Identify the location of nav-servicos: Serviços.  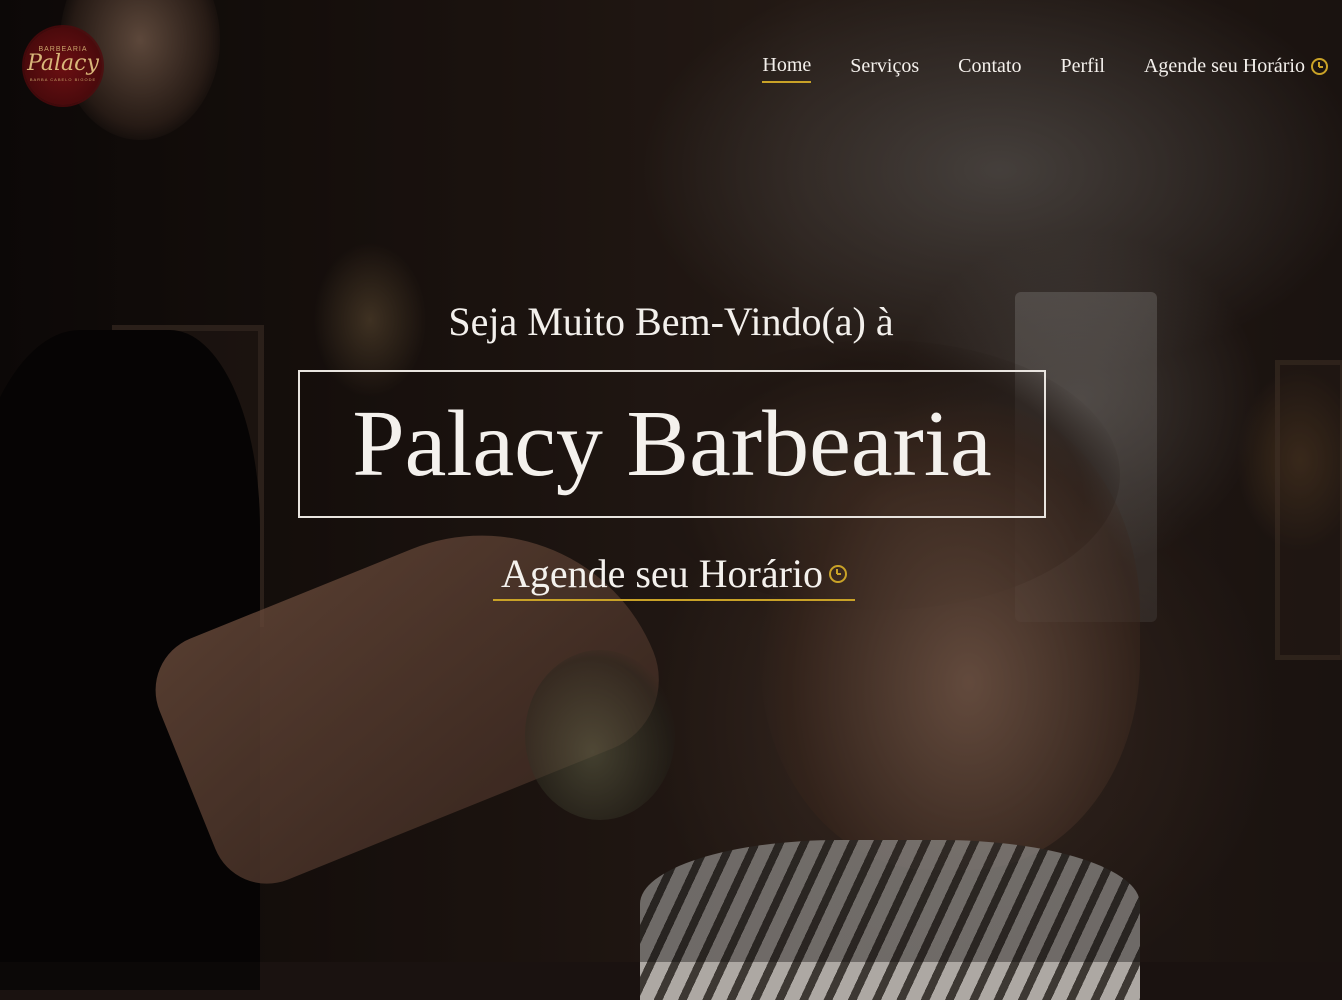
(884, 68).